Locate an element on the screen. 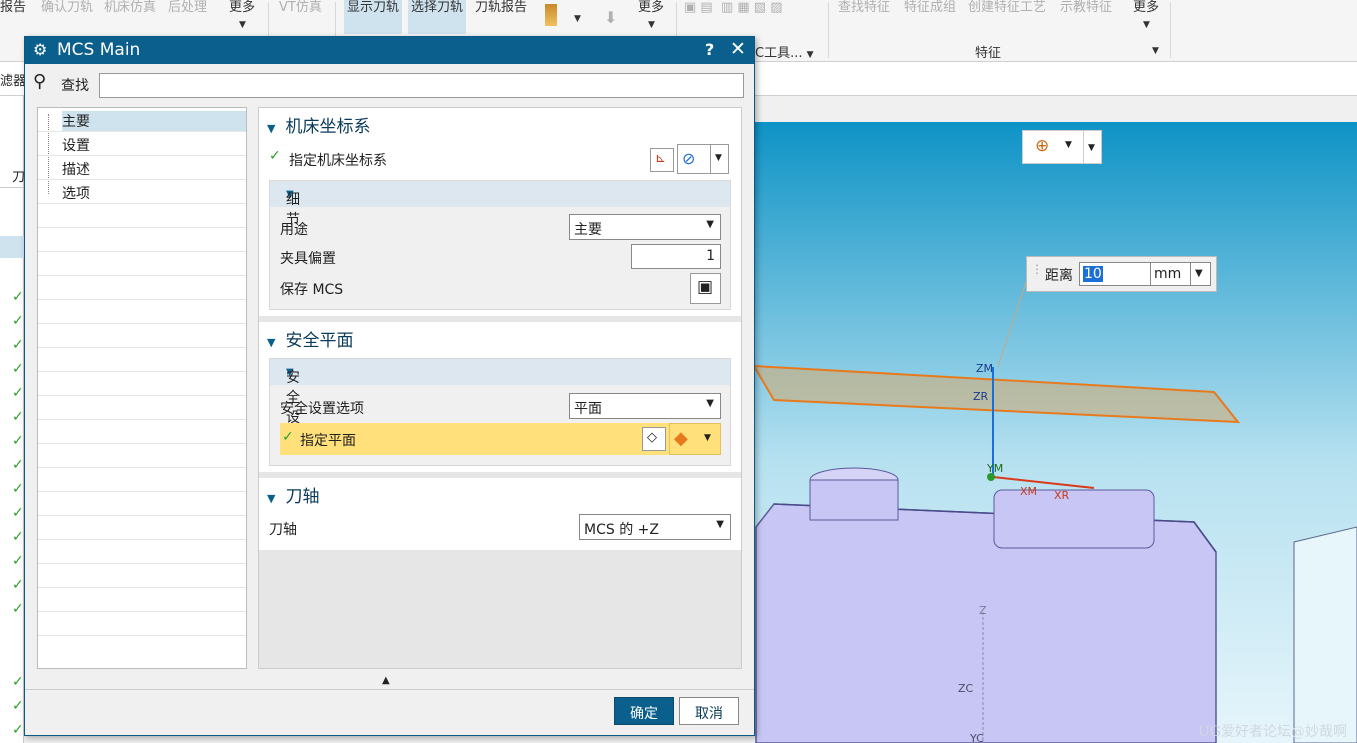 The width and height of the screenshot is (1357, 743). ribbon-more-button-2: 更多 ▼ is located at coordinates (651, 16).